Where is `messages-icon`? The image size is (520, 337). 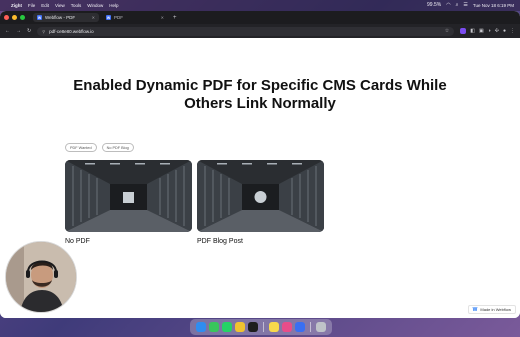 messages-icon is located at coordinates (214, 327).